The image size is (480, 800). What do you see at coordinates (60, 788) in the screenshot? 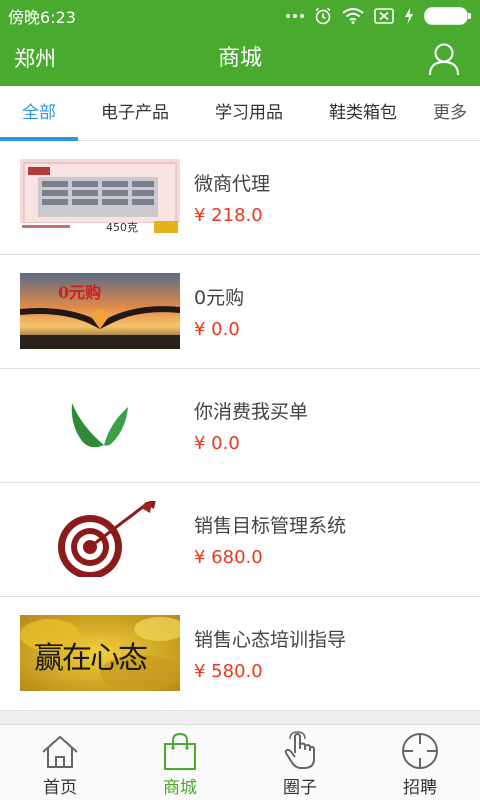
I see `nav-label: 首页` at bounding box center [60, 788].